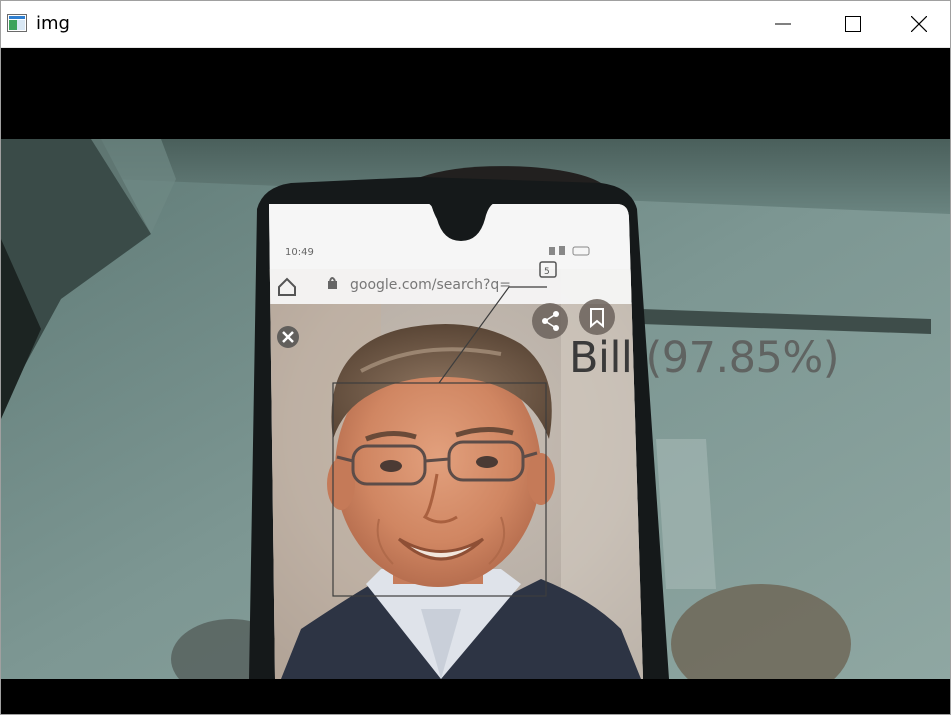 The image size is (951, 715). Describe the element at coordinates (550, 321) in the screenshot. I see `share-icon` at that location.